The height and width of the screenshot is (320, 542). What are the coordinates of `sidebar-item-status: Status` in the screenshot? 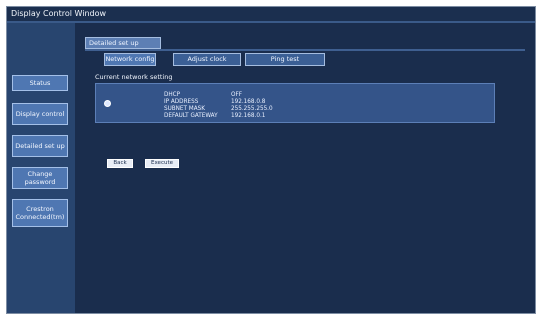 It's located at (40, 83).